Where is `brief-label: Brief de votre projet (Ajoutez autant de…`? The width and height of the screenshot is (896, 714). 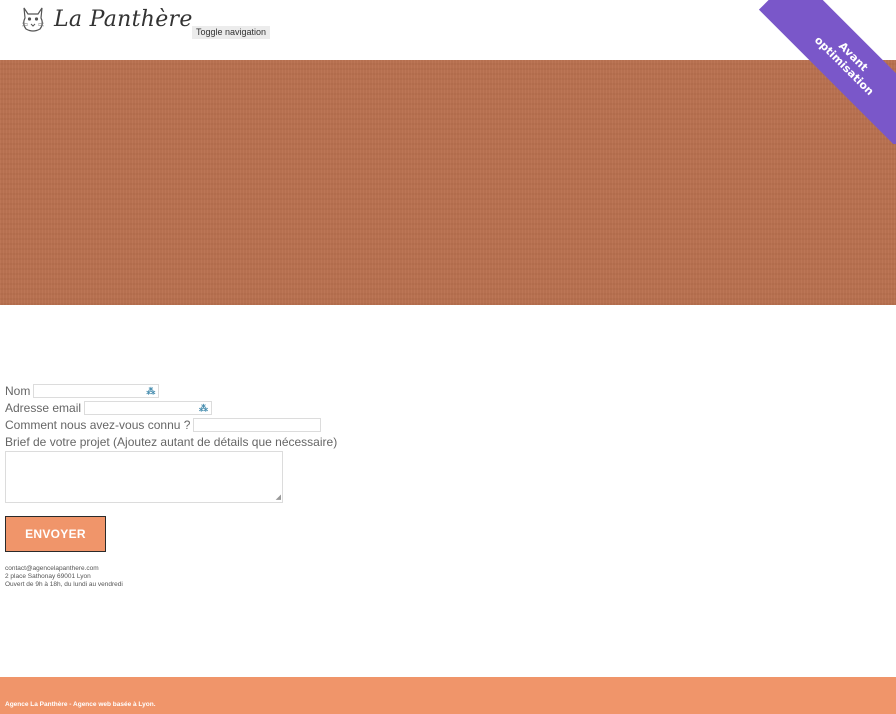
brief-label: Brief de votre projet (Ajoutez autant de… is located at coordinates (171, 442).